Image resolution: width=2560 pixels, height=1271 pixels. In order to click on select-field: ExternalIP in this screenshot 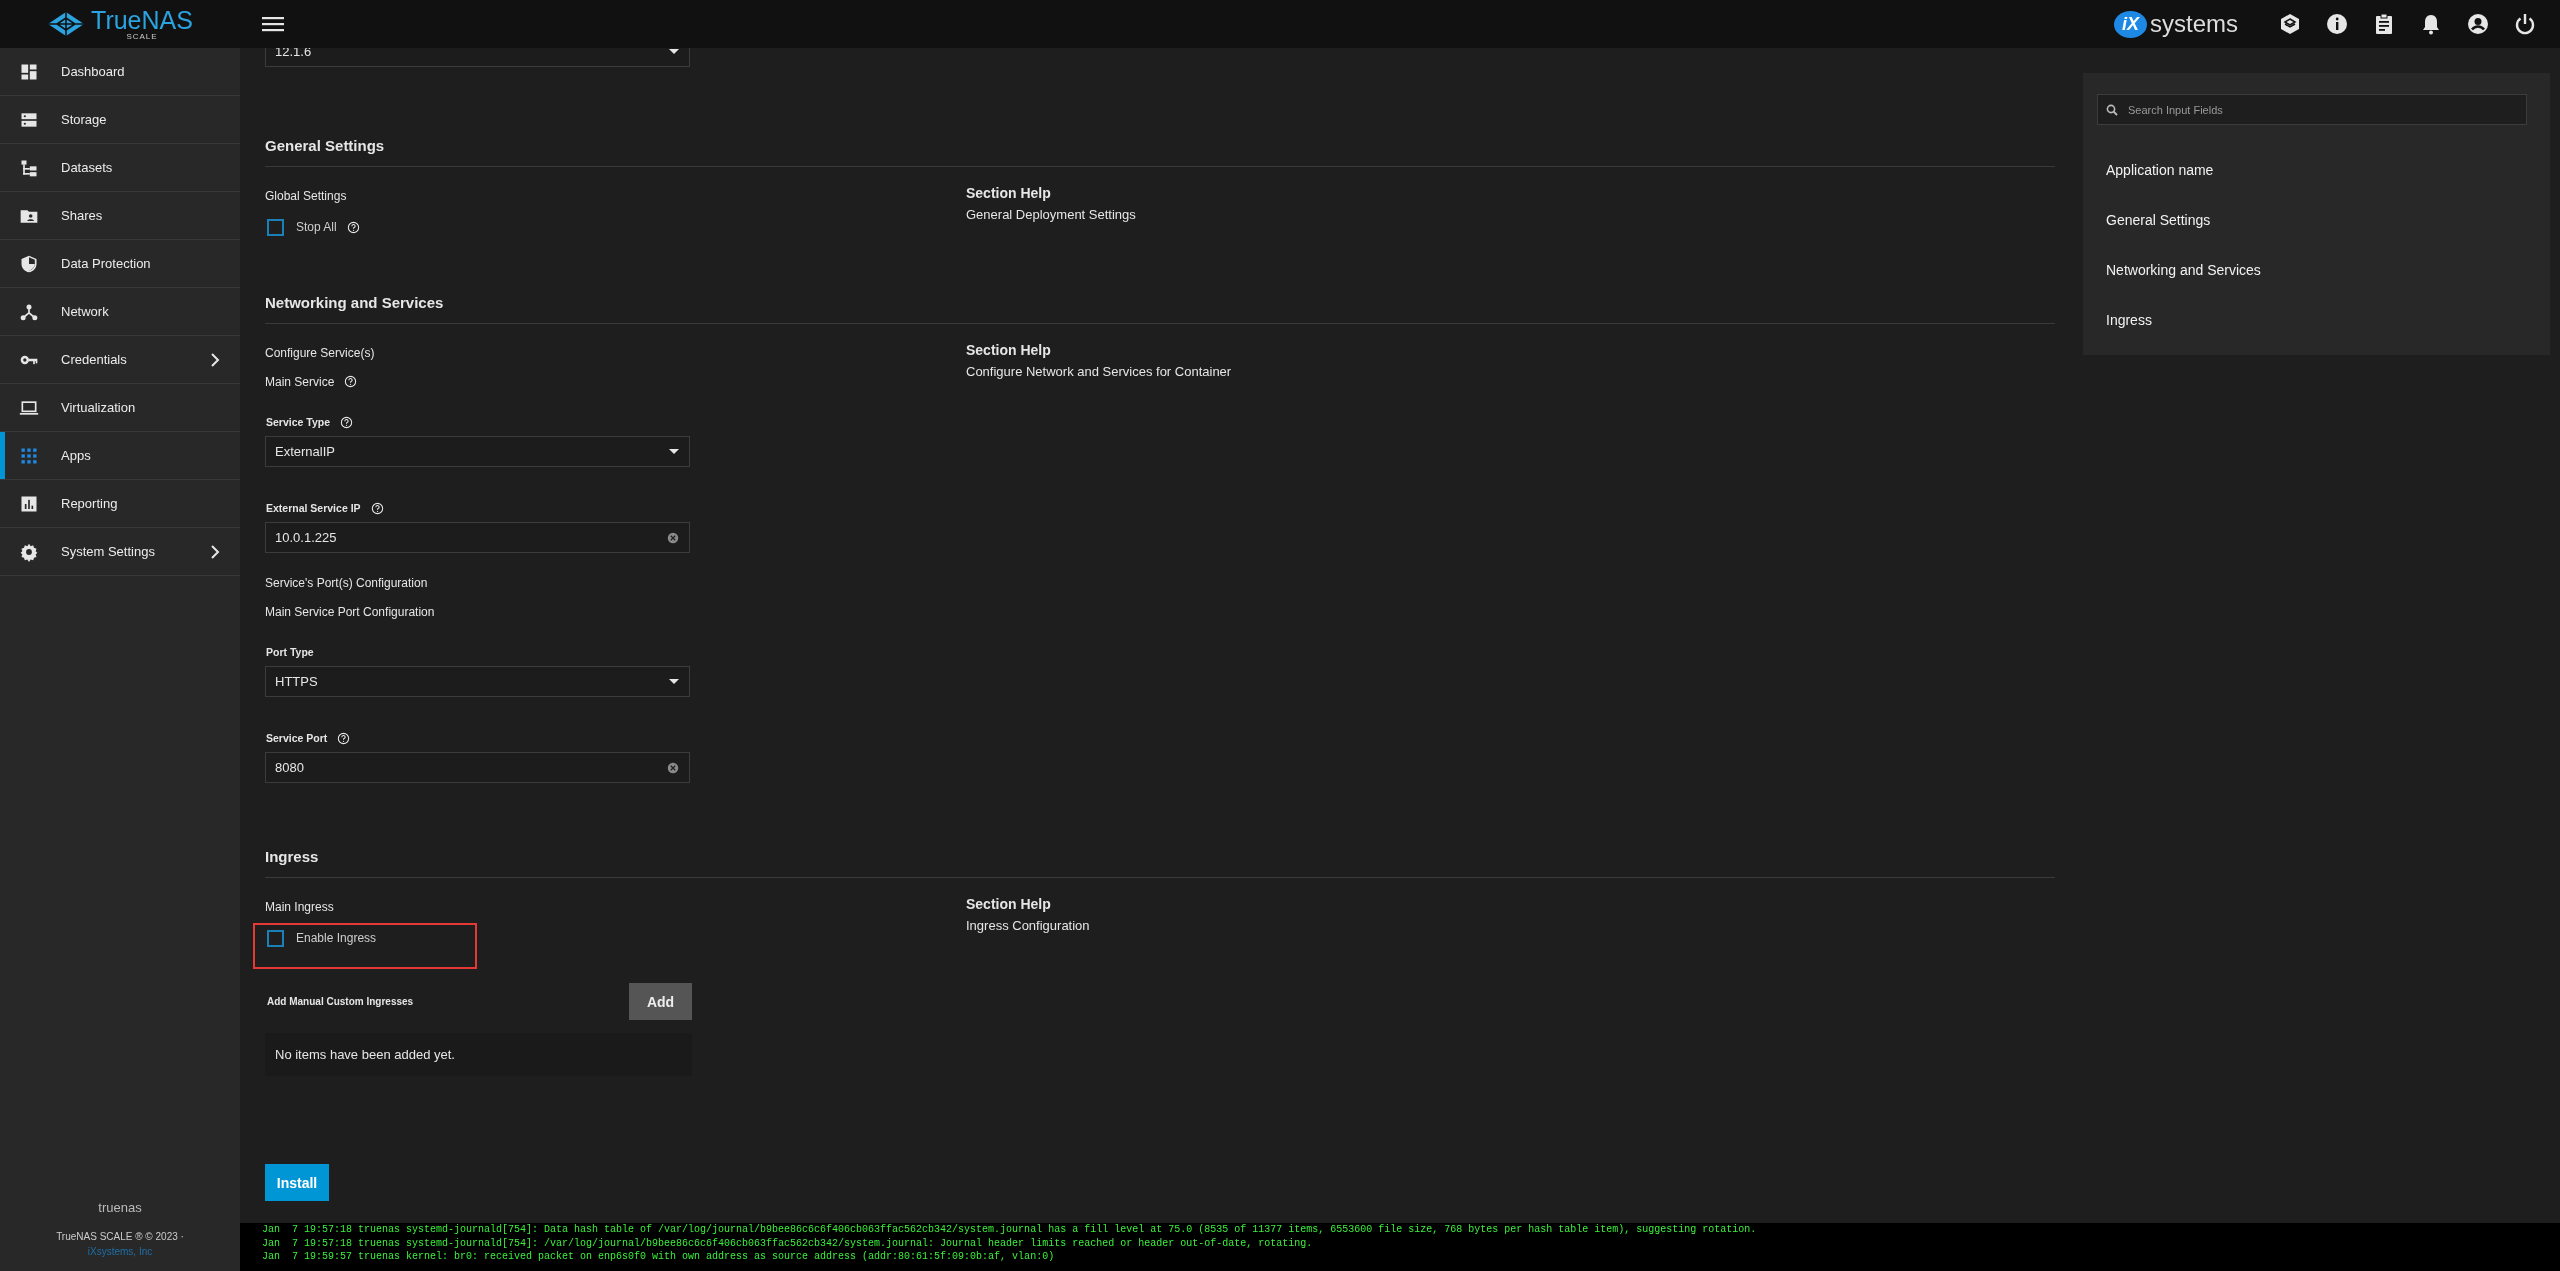, I will do `click(477, 451)`.